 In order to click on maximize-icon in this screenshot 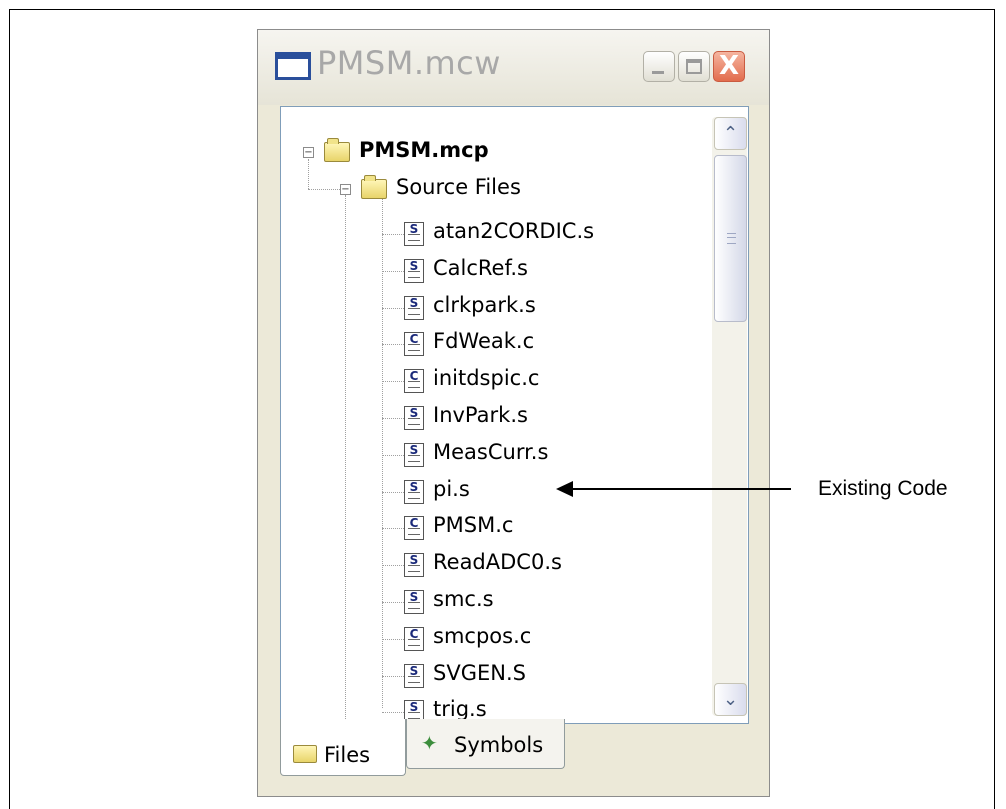, I will do `click(694, 66)`.